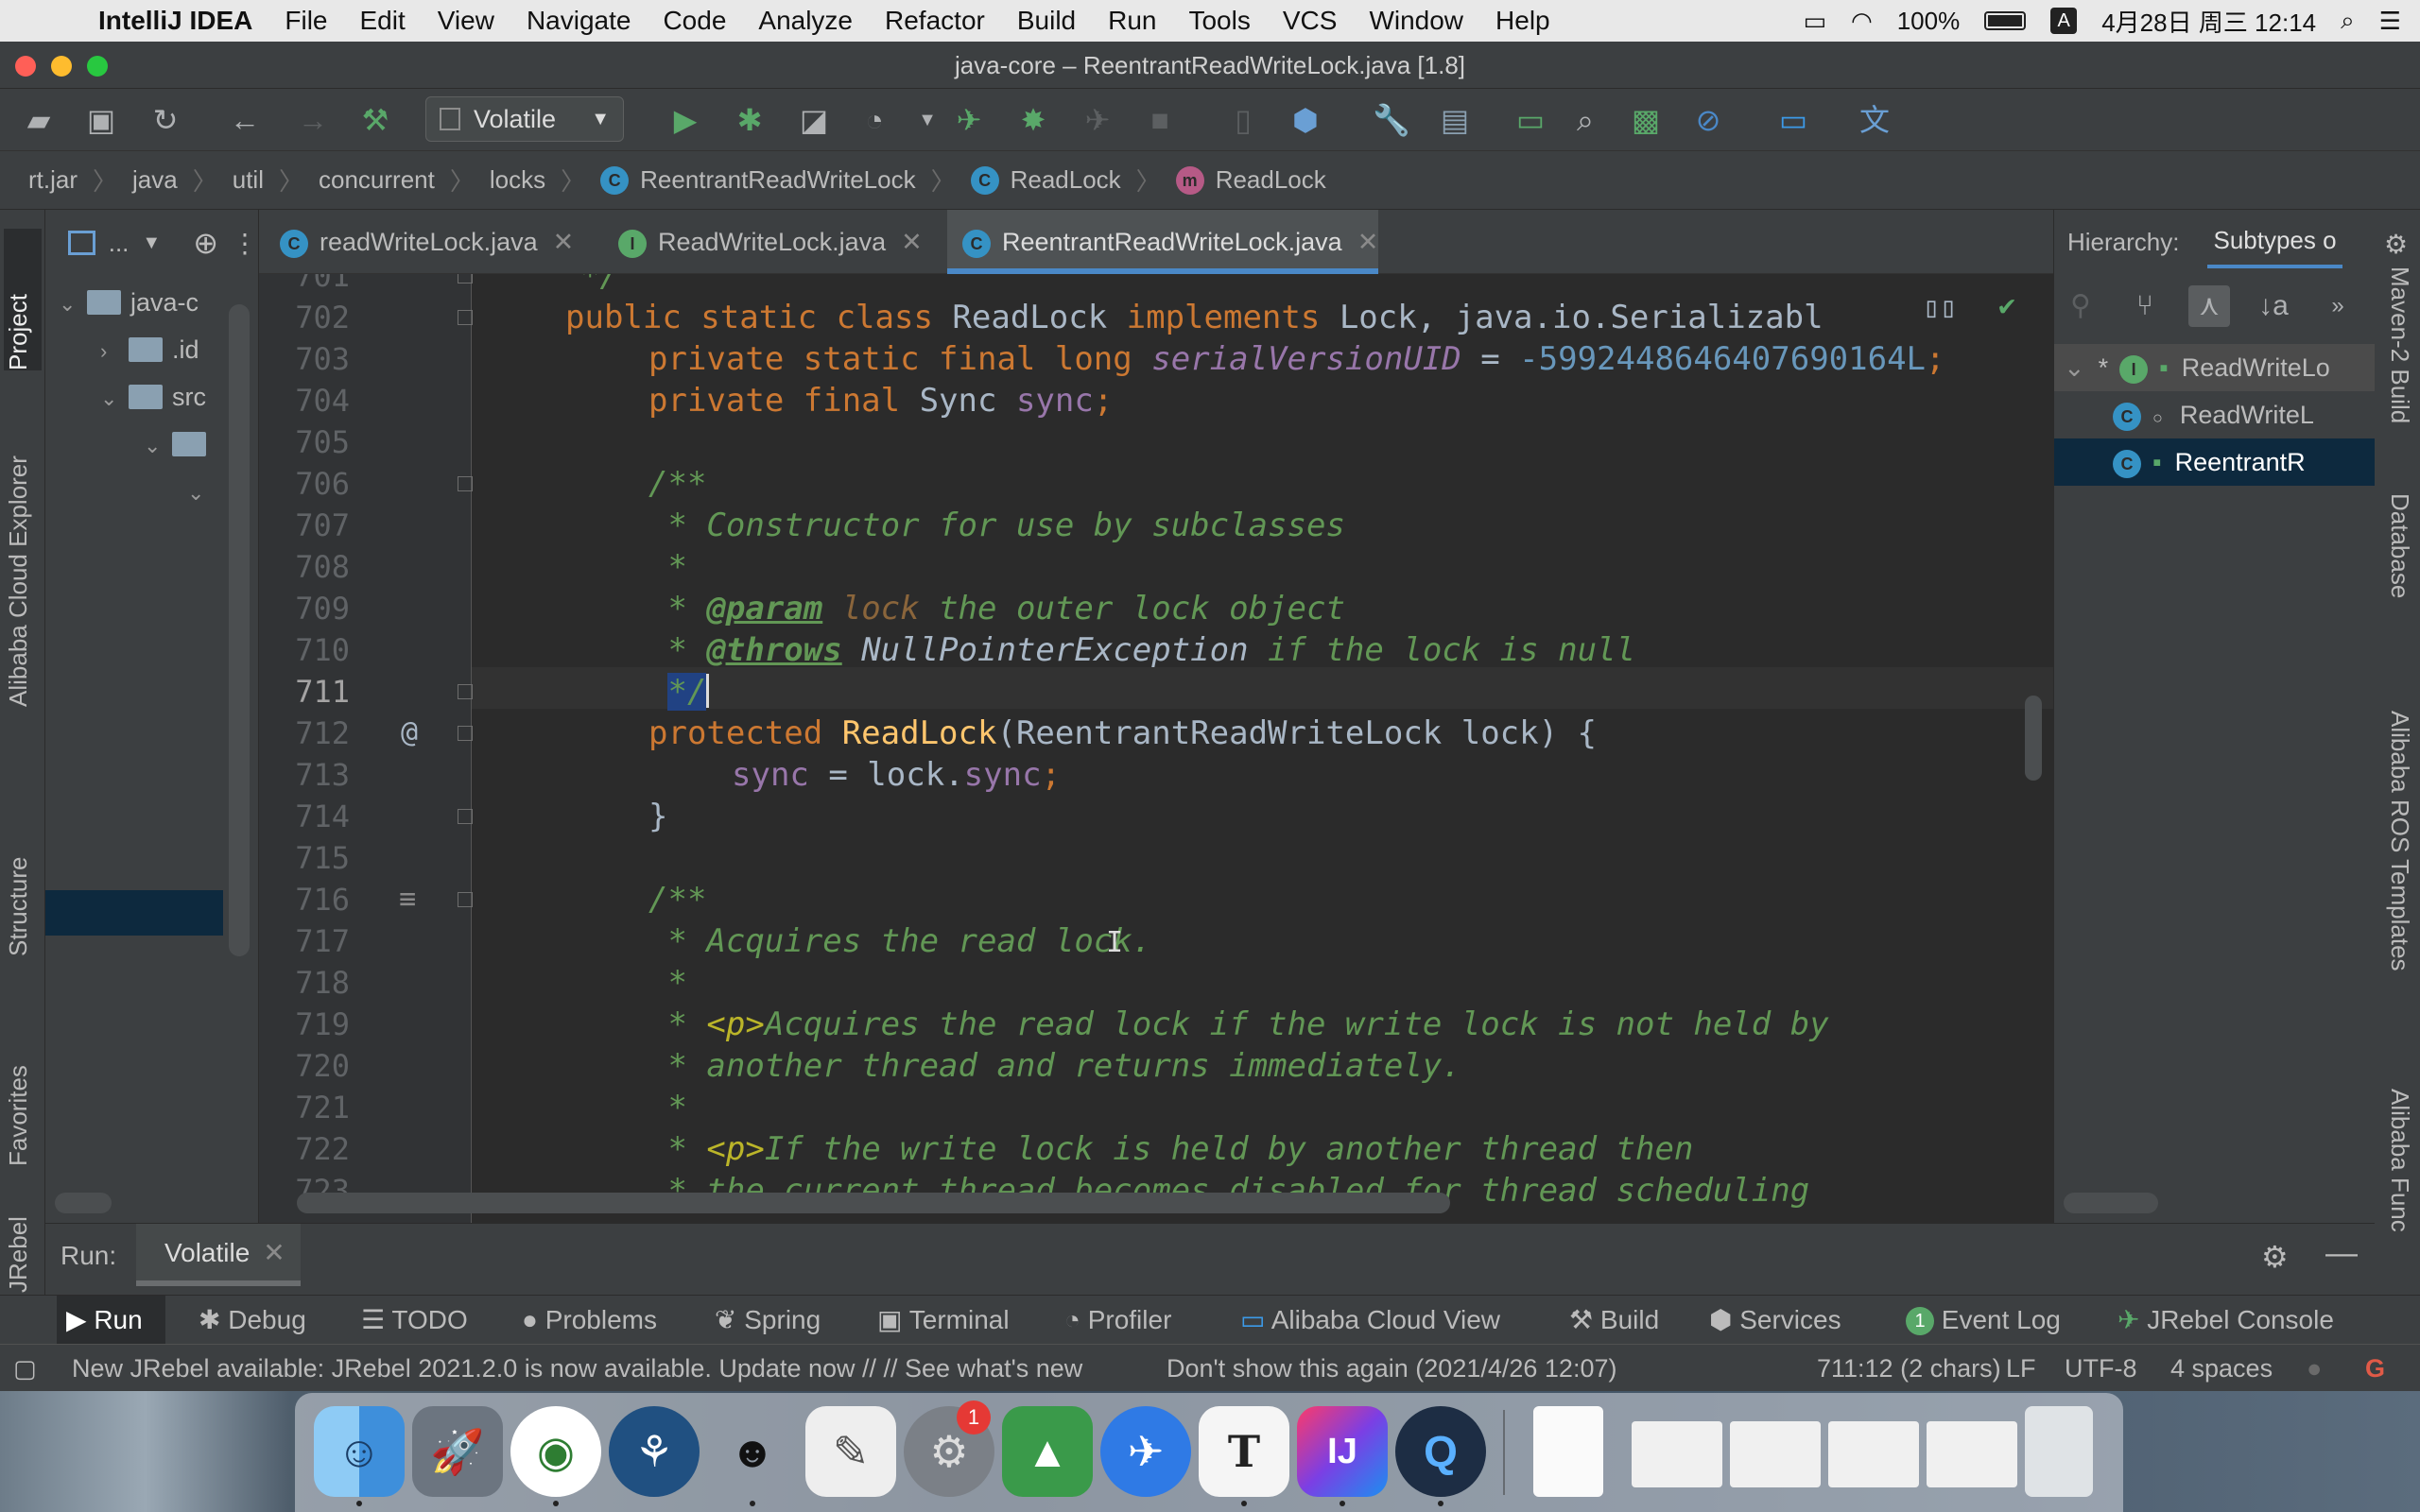 The height and width of the screenshot is (1512, 2420). I want to click on project-hscrollbar, so click(83, 1203).